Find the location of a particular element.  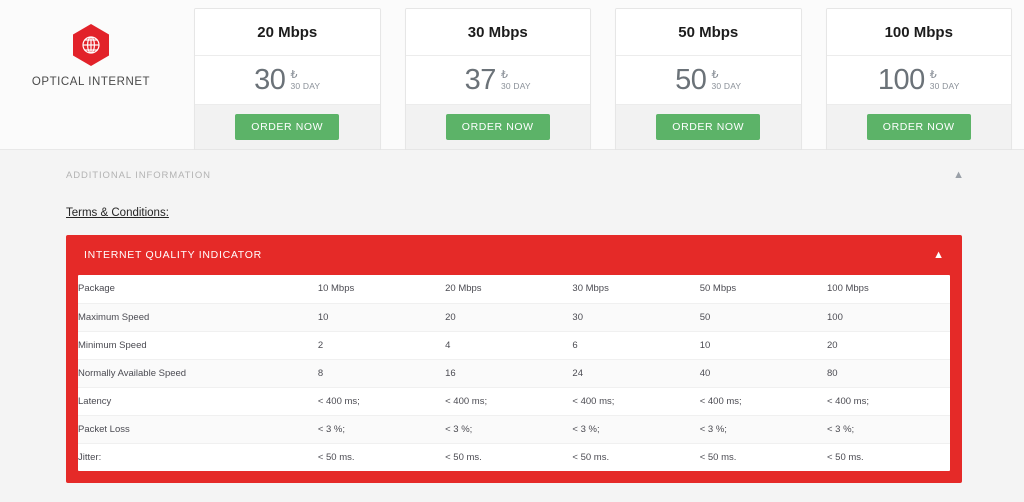

row-label: Packet Loss is located at coordinates (198, 429).